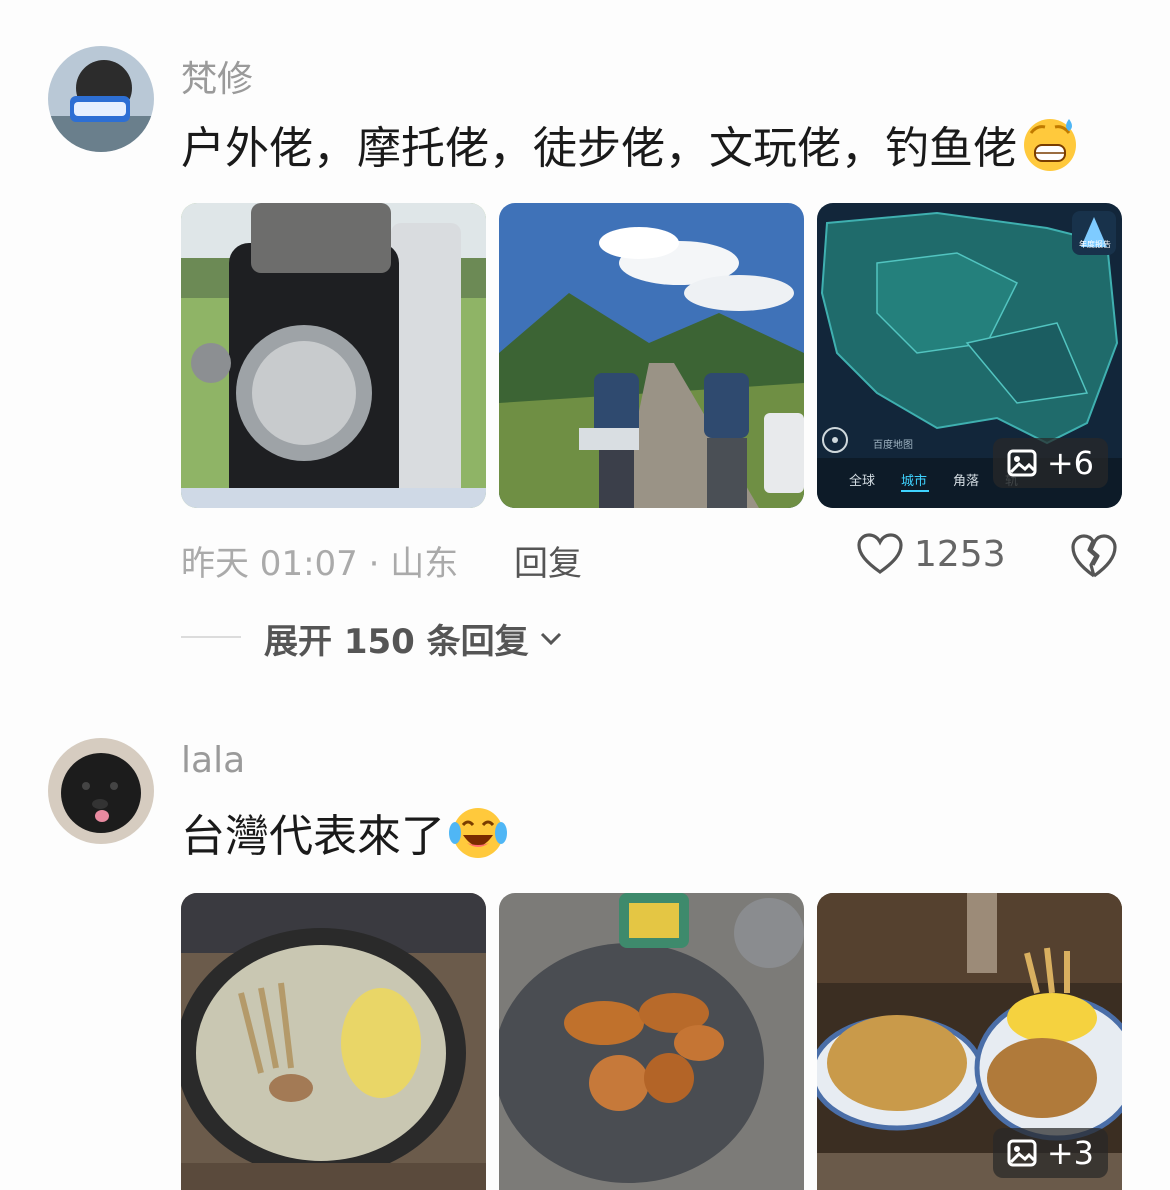  Describe the element at coordinates (960, 554) in the screenshot. I see `like-count: 1253` at that location.